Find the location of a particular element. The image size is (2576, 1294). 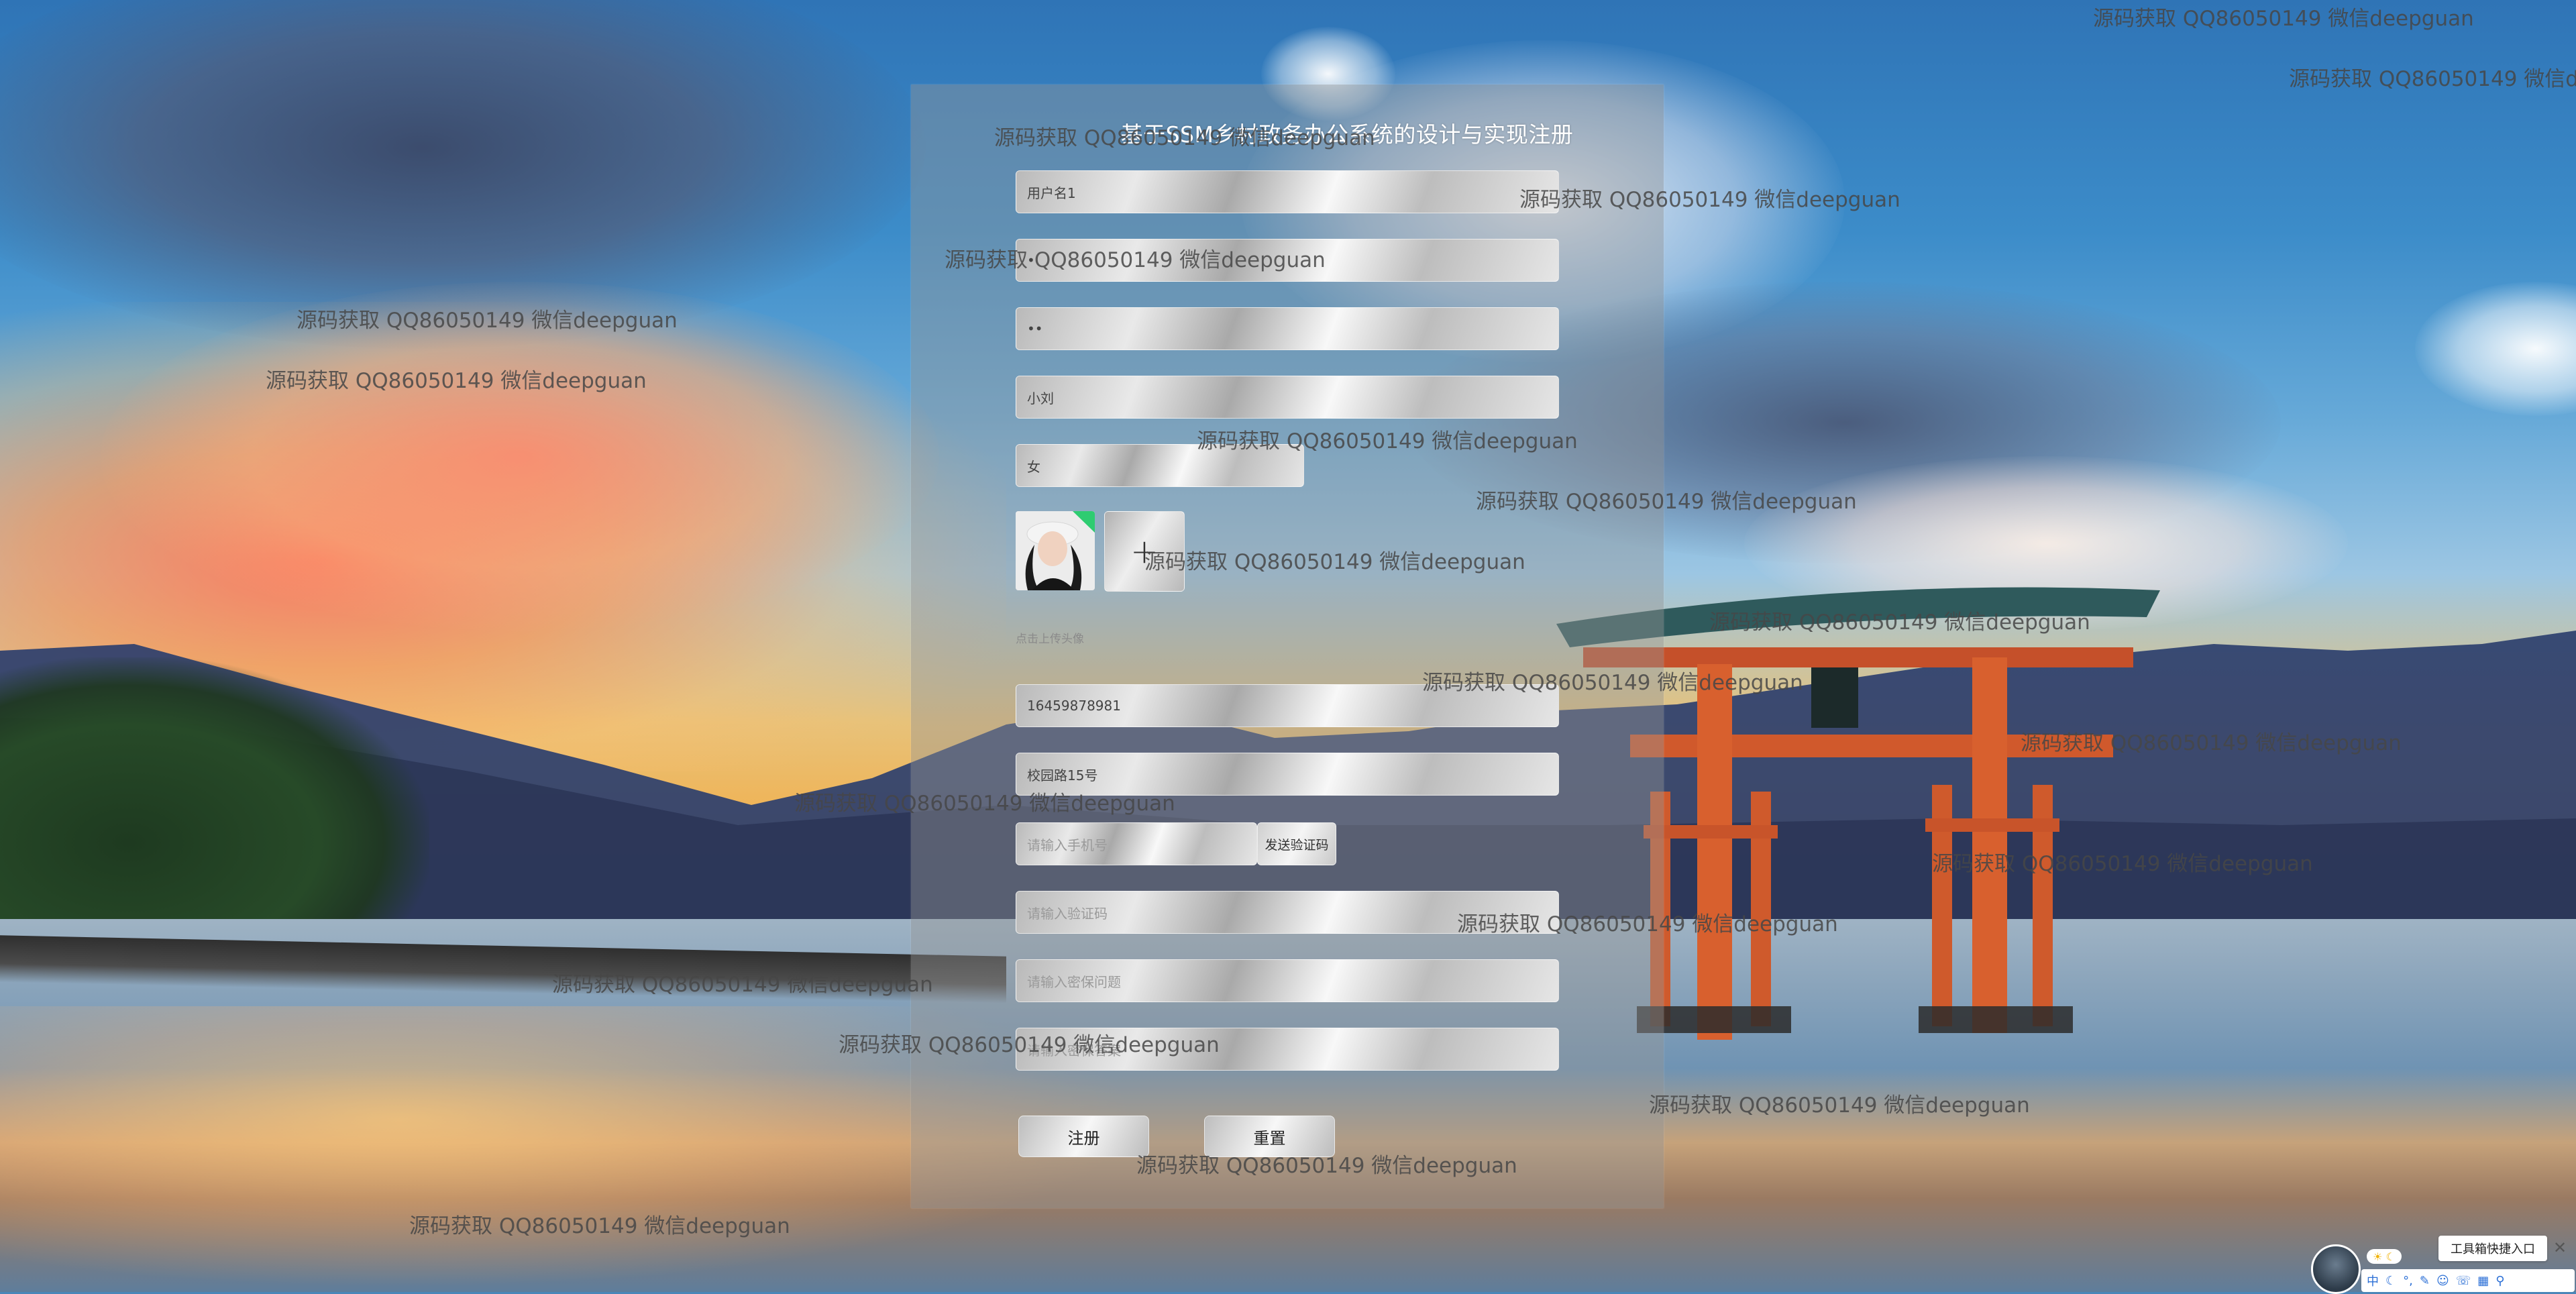

upload-hint: 点击上传头像 is located at coordinates (1050, 639).